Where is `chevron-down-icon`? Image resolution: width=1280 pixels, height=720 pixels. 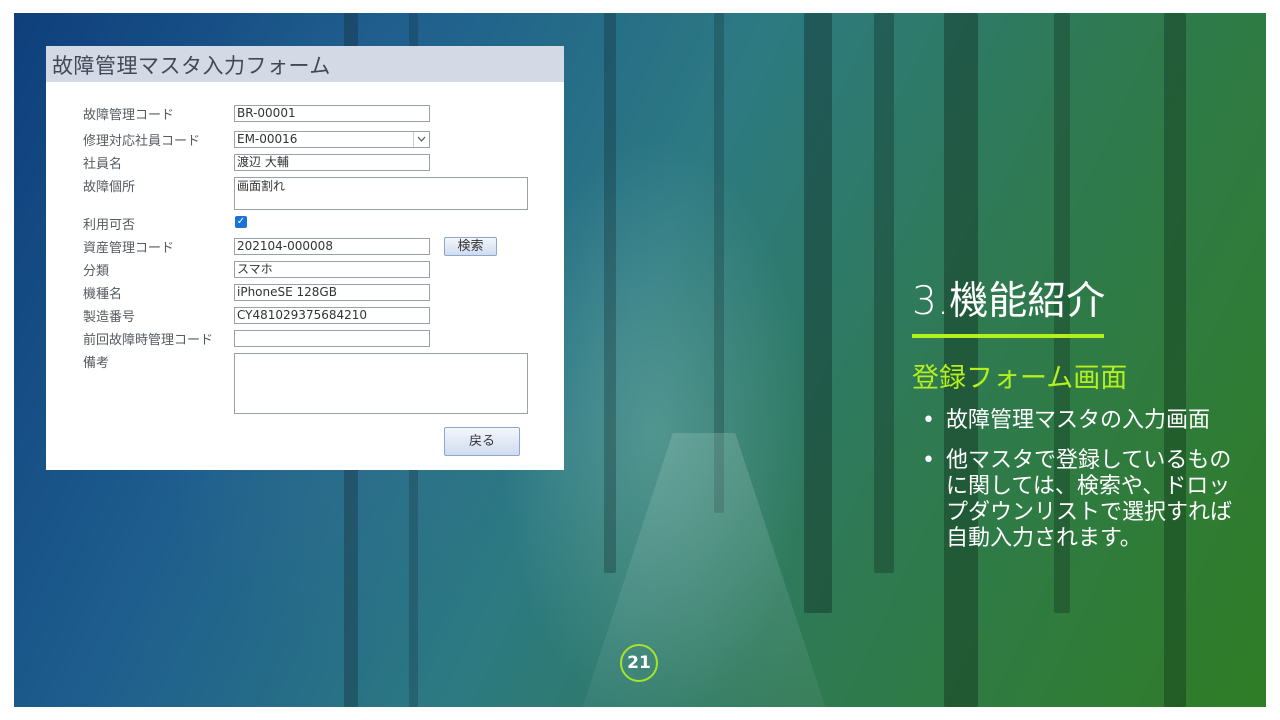
chevron-down-icon is located at coordinates (421, 139).